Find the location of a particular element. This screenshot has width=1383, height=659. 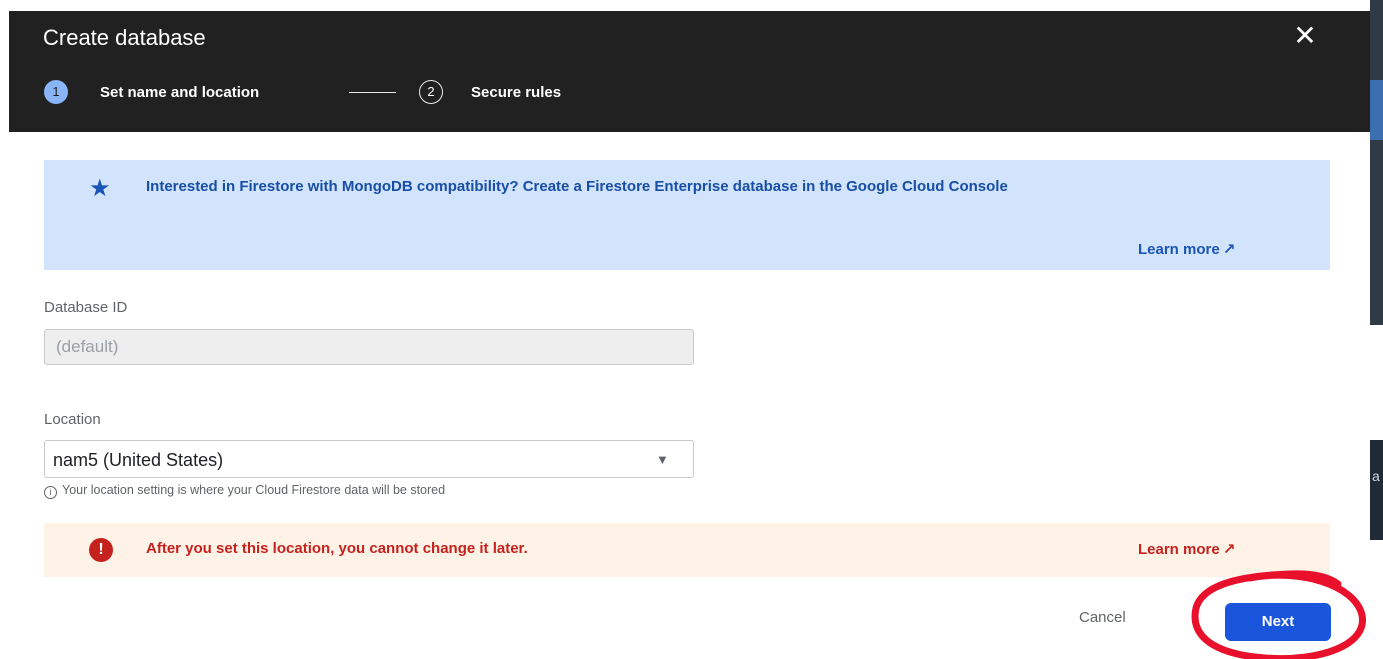

info-learn-more-link: Learn more ↗ is located at coordinates (1186, 249).